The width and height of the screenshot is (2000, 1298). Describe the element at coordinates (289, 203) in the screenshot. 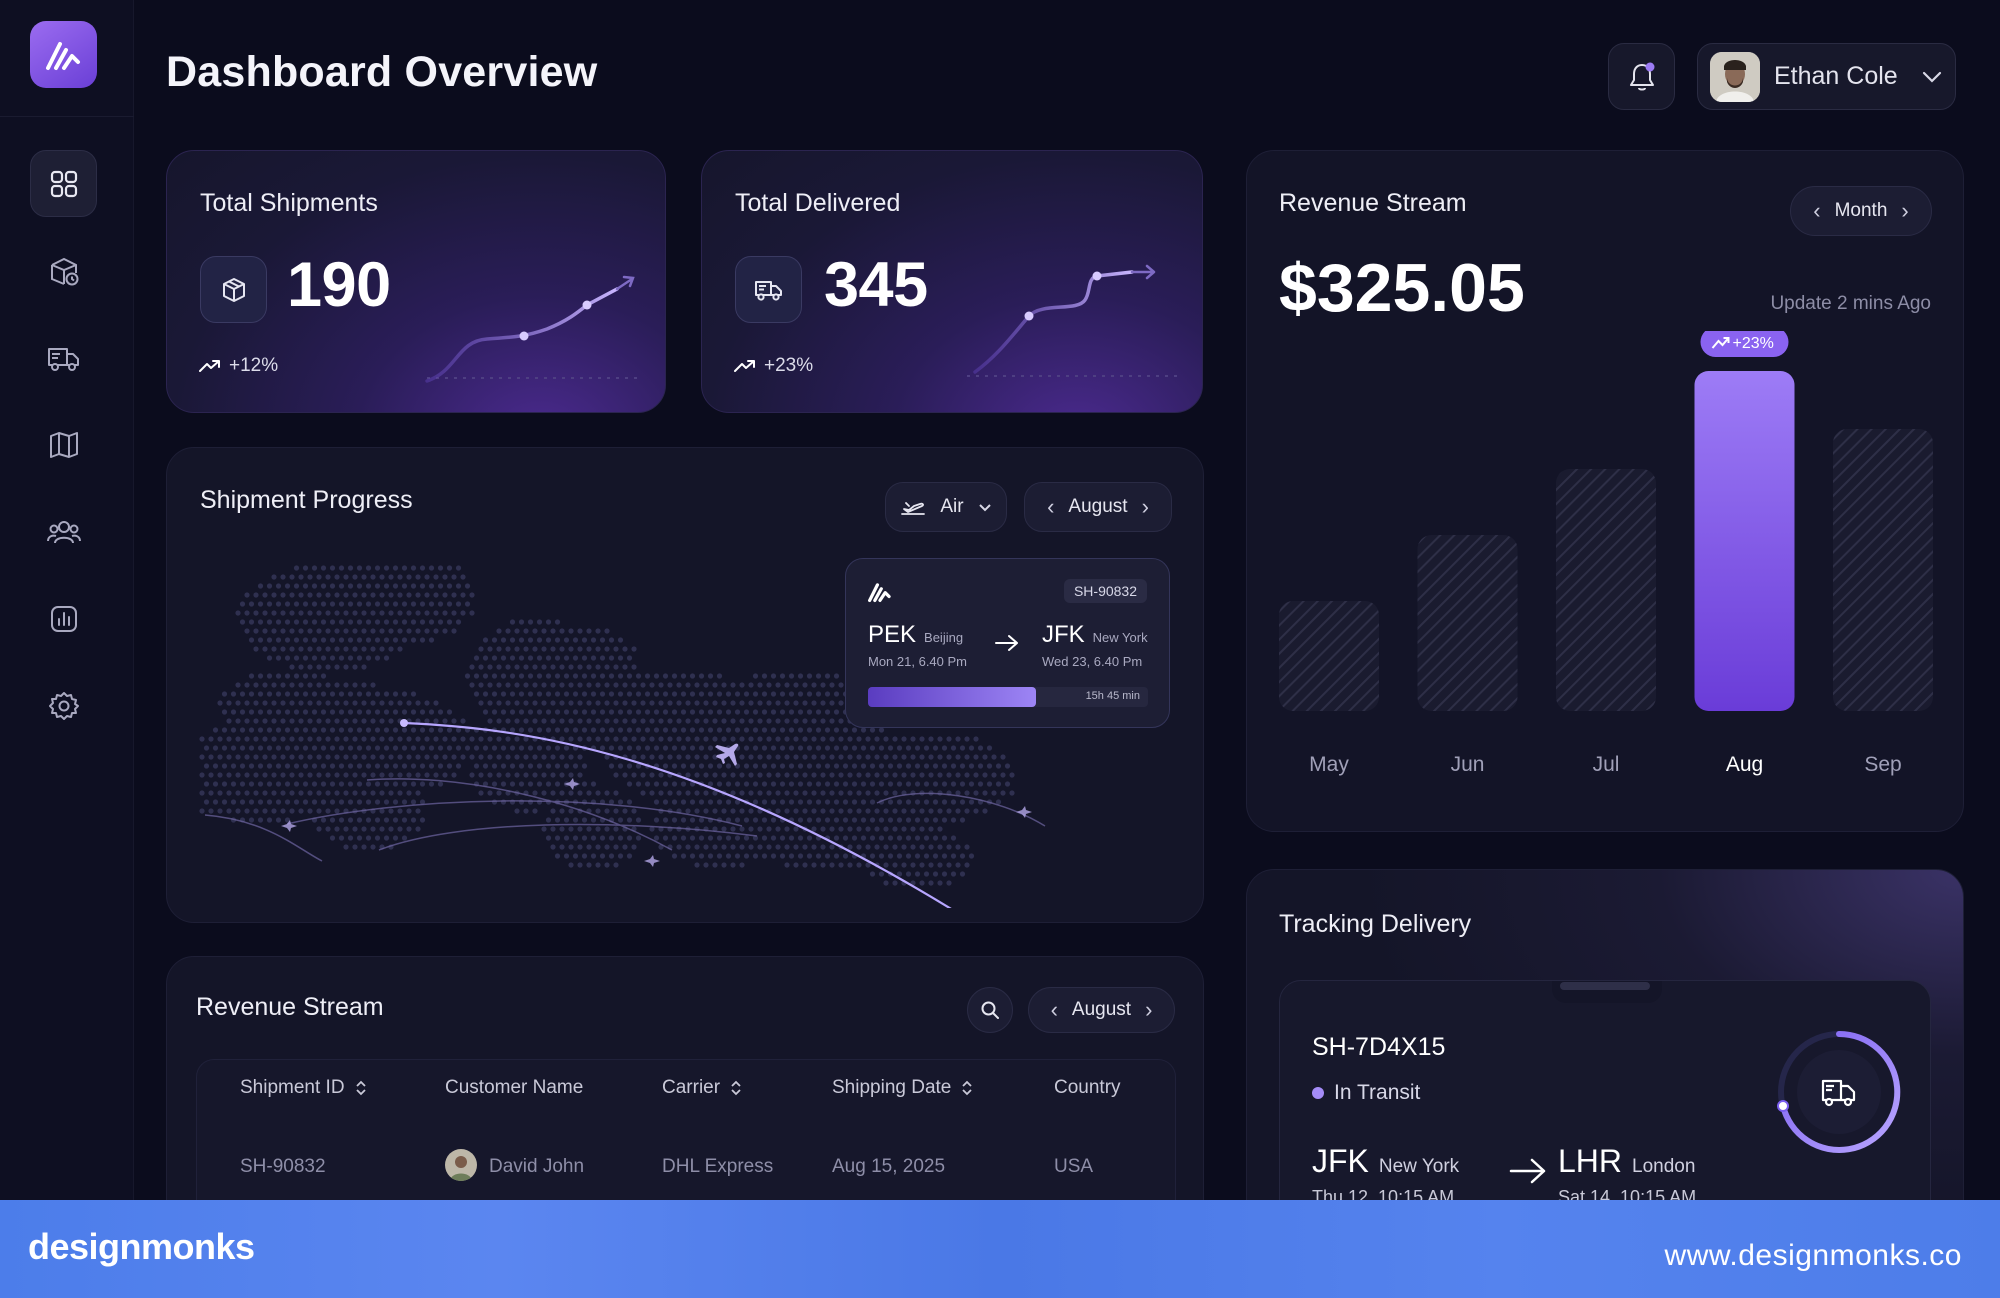

I see `card-title: Total Shipments` at that location.